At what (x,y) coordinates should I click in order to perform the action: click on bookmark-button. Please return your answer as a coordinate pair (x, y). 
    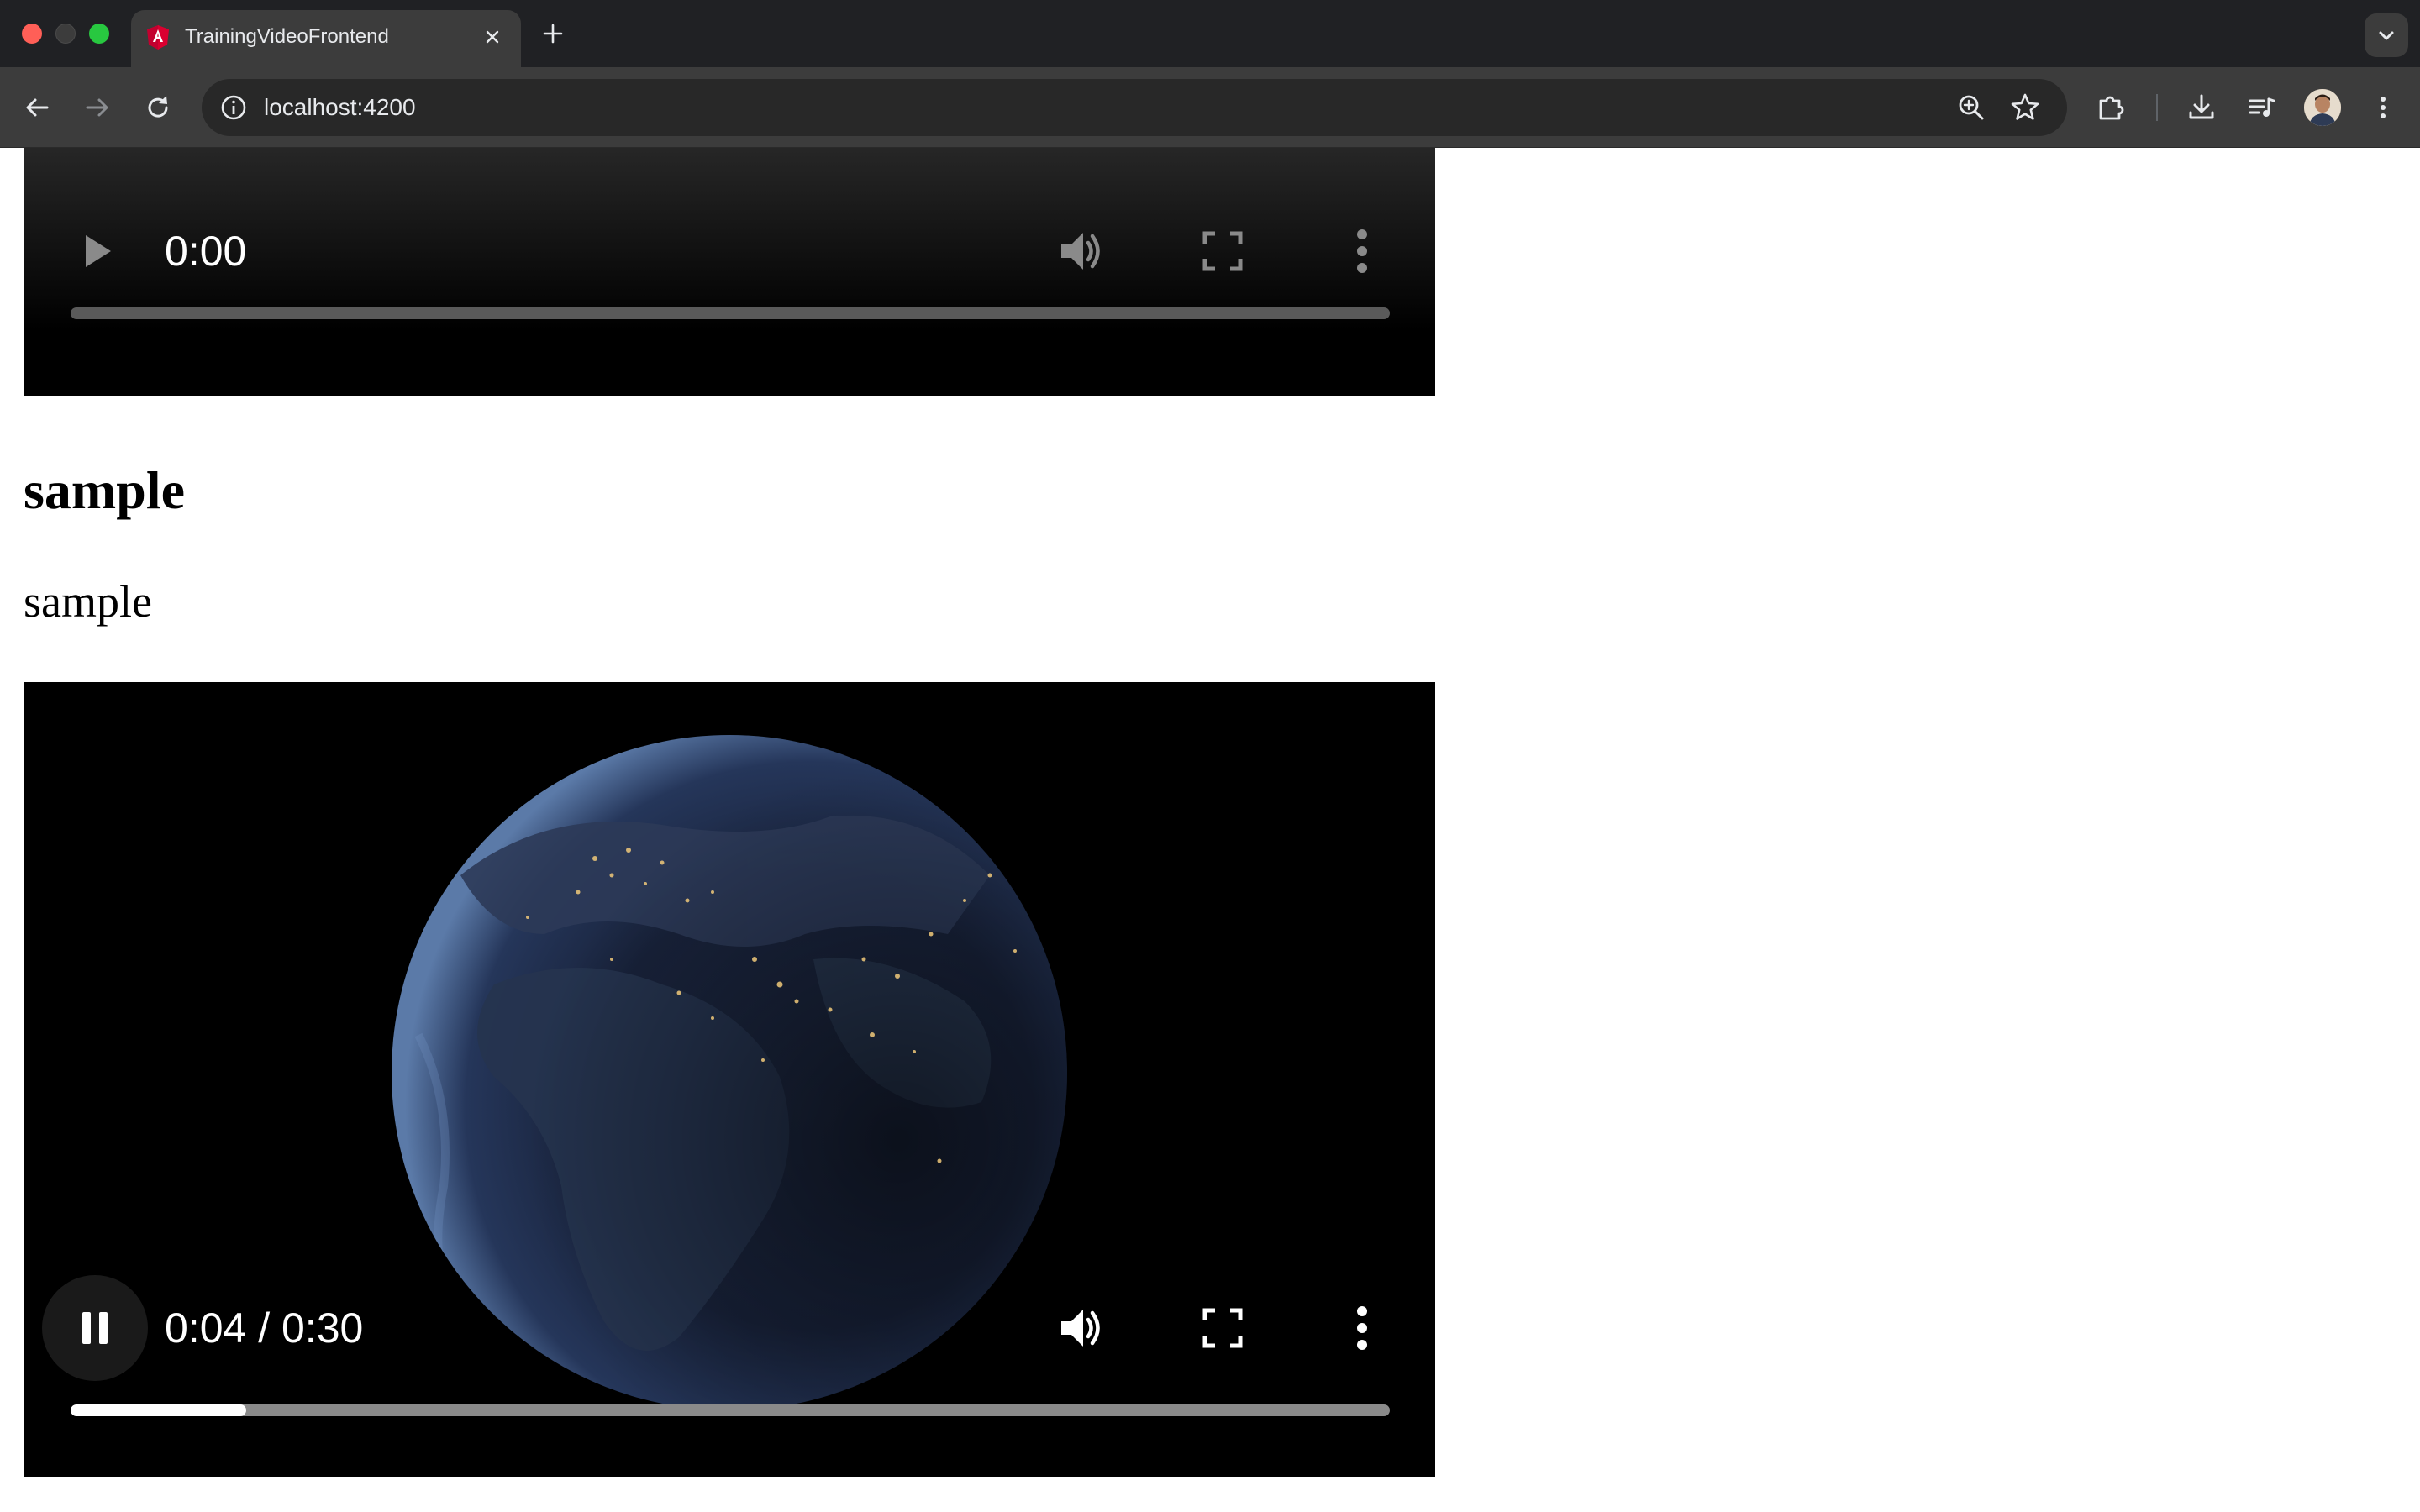
    Looking at the image, I should click on (2025, 107).